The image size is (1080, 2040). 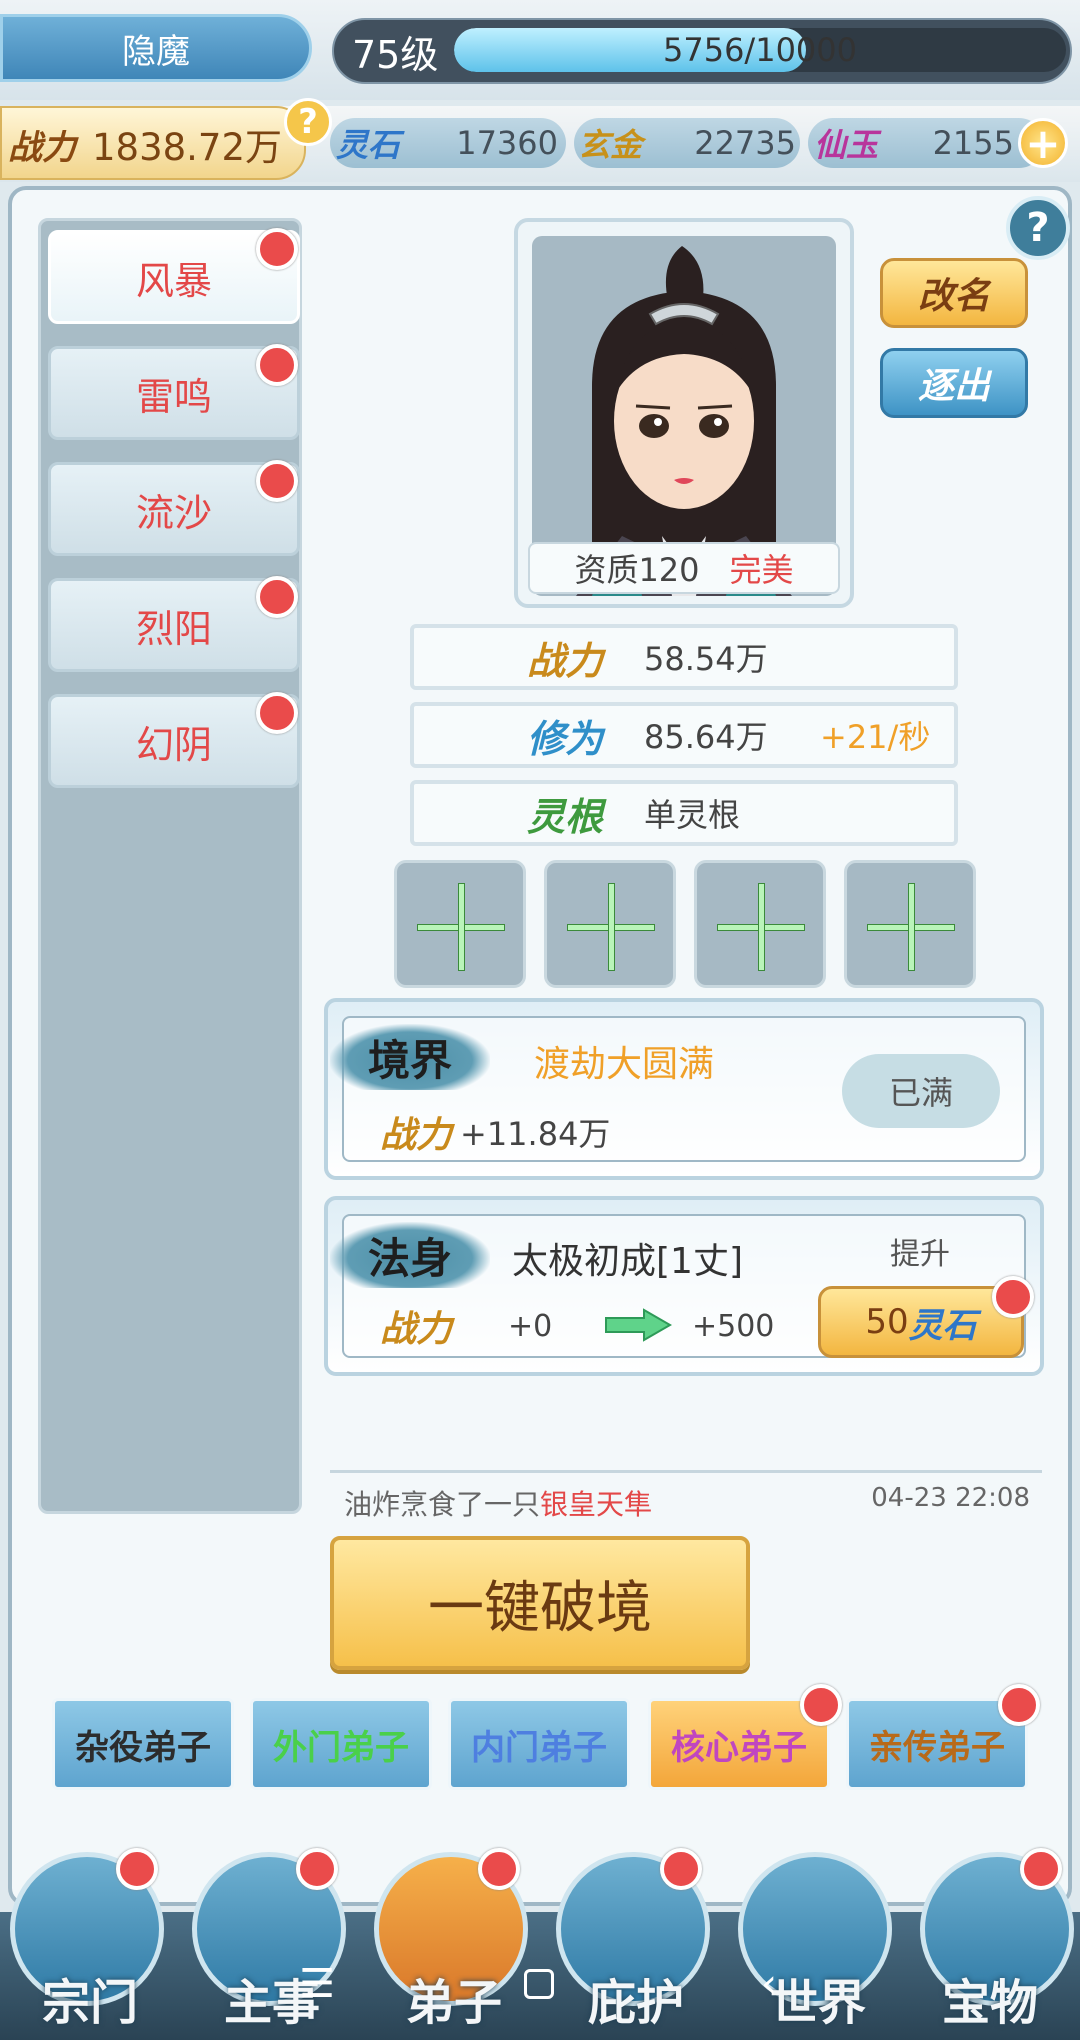 I want to click on power-help-icon: ?, so click(x=308, y=122).